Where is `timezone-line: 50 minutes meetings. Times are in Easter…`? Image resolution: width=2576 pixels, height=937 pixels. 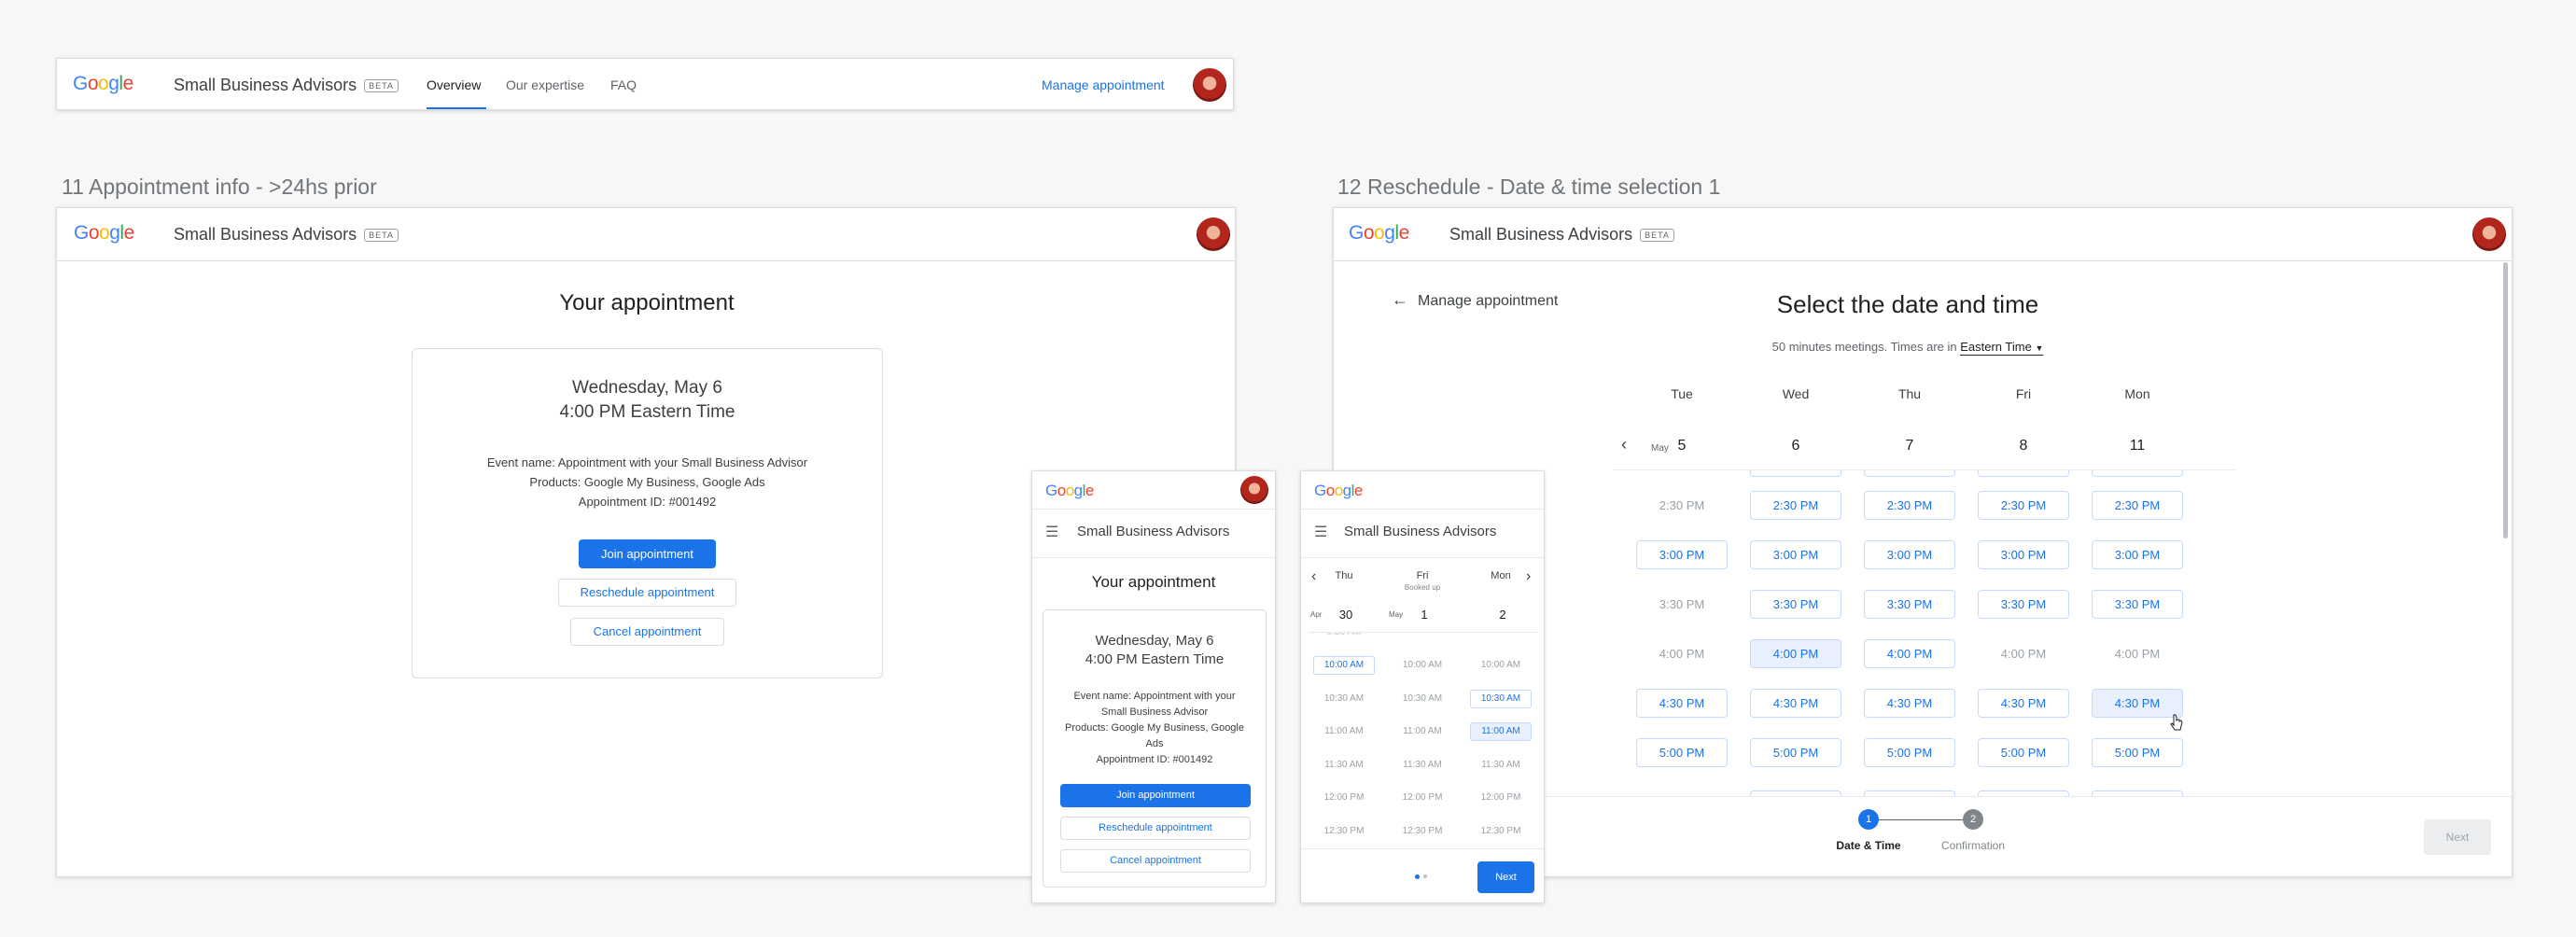
timezone-line: 50 minutes meetings. Times are in Easter… is located at coordinates (1908, 348).